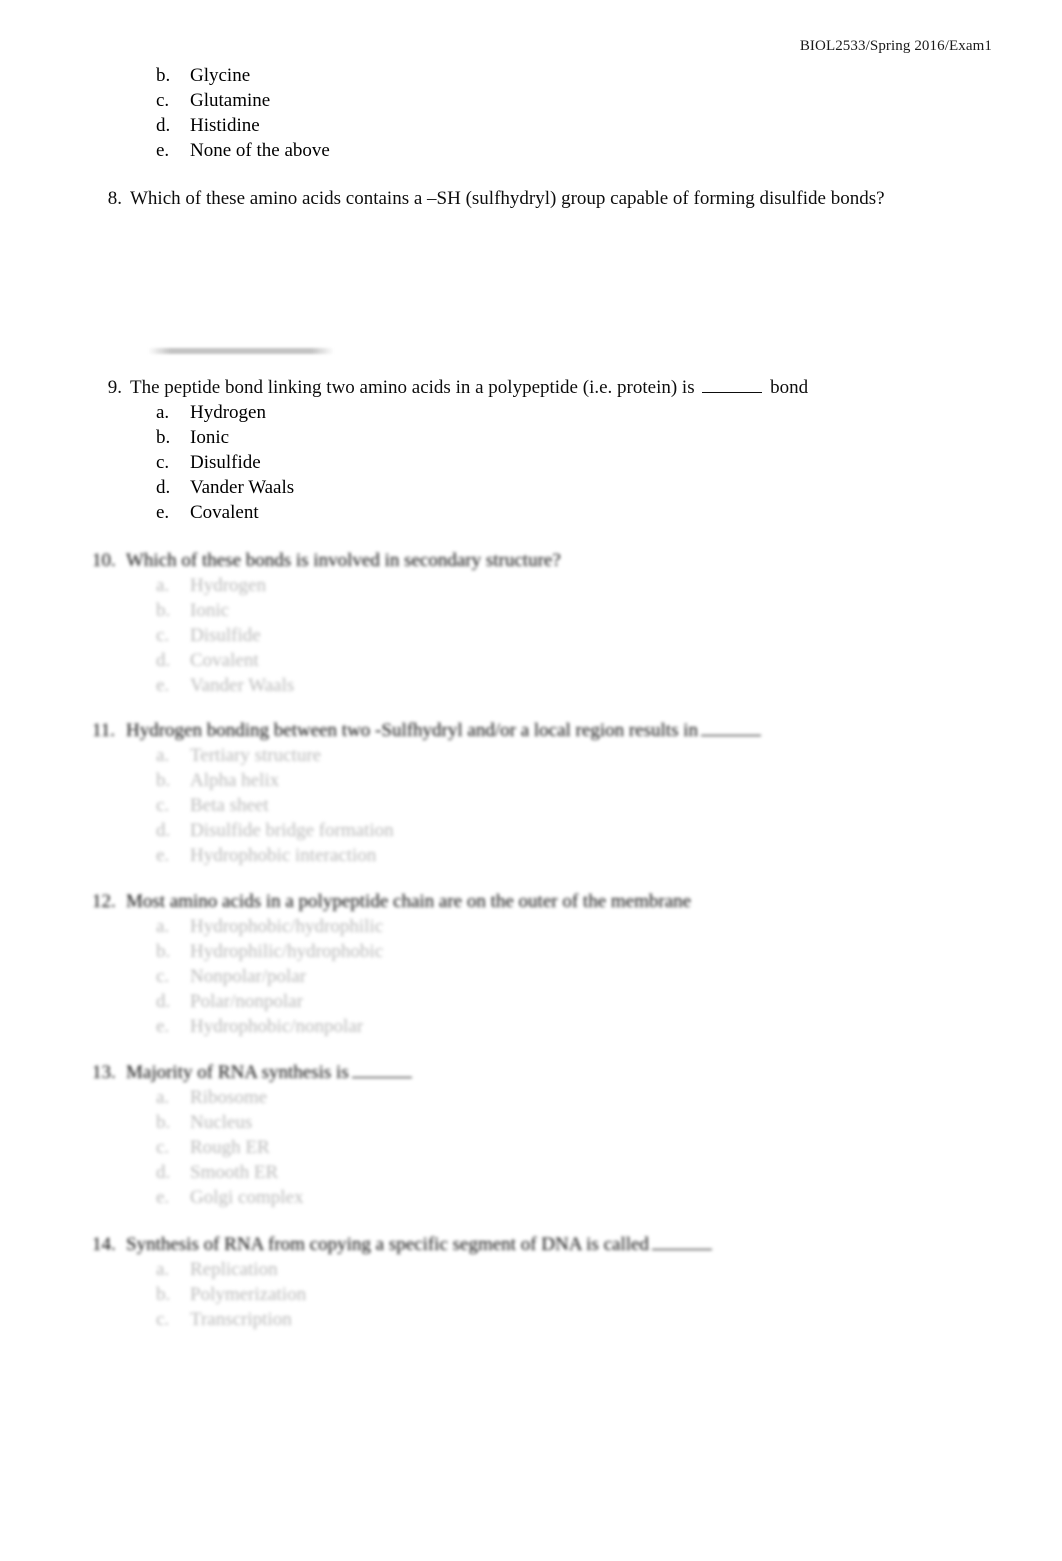  I want to click on page-header: BIOL2533/Spring 2016/Exam1, so click(895, 46).